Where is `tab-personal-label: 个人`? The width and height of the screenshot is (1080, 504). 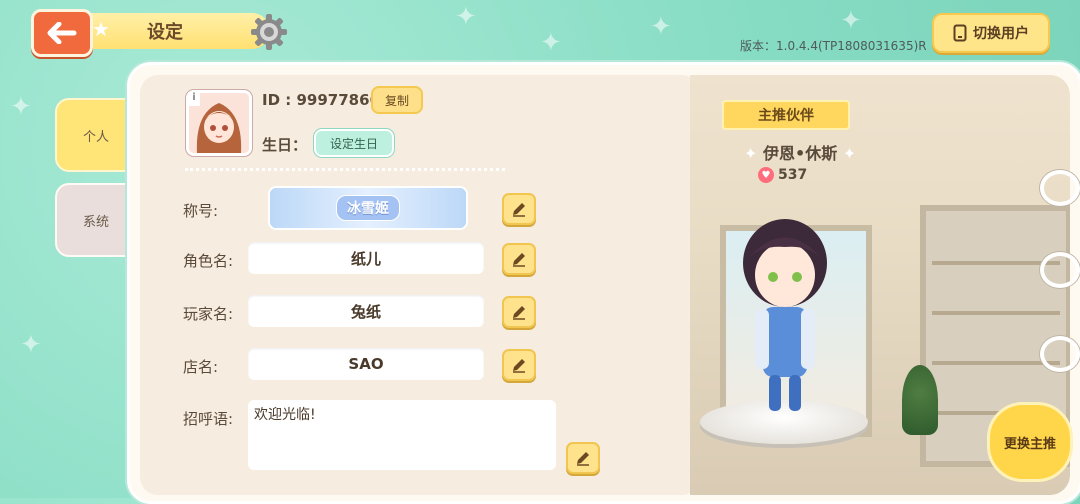
tab-personal-label: 个人 is located at coordinates (95, 137).